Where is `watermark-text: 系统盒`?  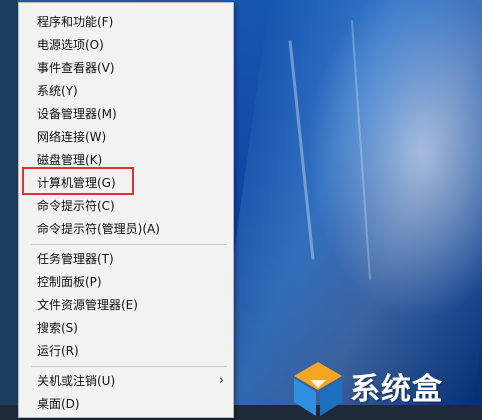 watermark-text: 系统盒 is located at coordinates (396, 389).